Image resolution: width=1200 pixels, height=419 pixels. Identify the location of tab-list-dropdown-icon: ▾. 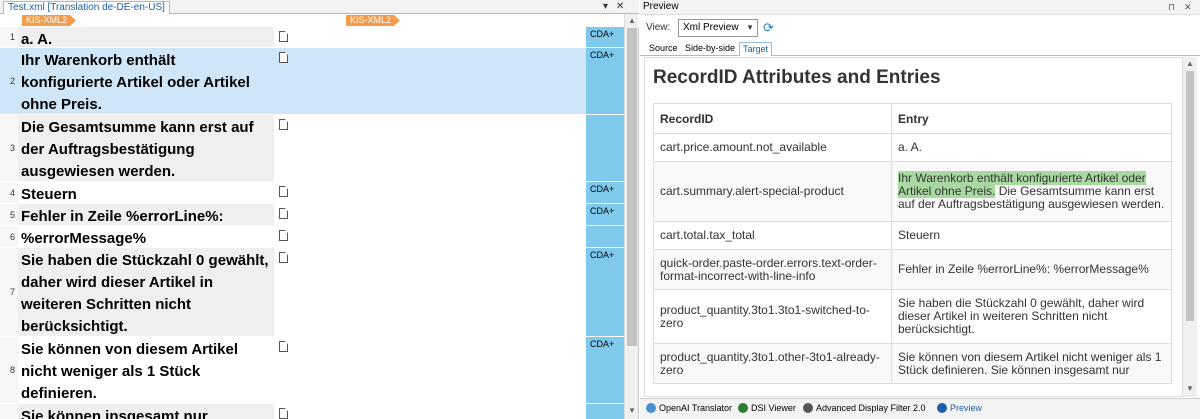
(605, 6).